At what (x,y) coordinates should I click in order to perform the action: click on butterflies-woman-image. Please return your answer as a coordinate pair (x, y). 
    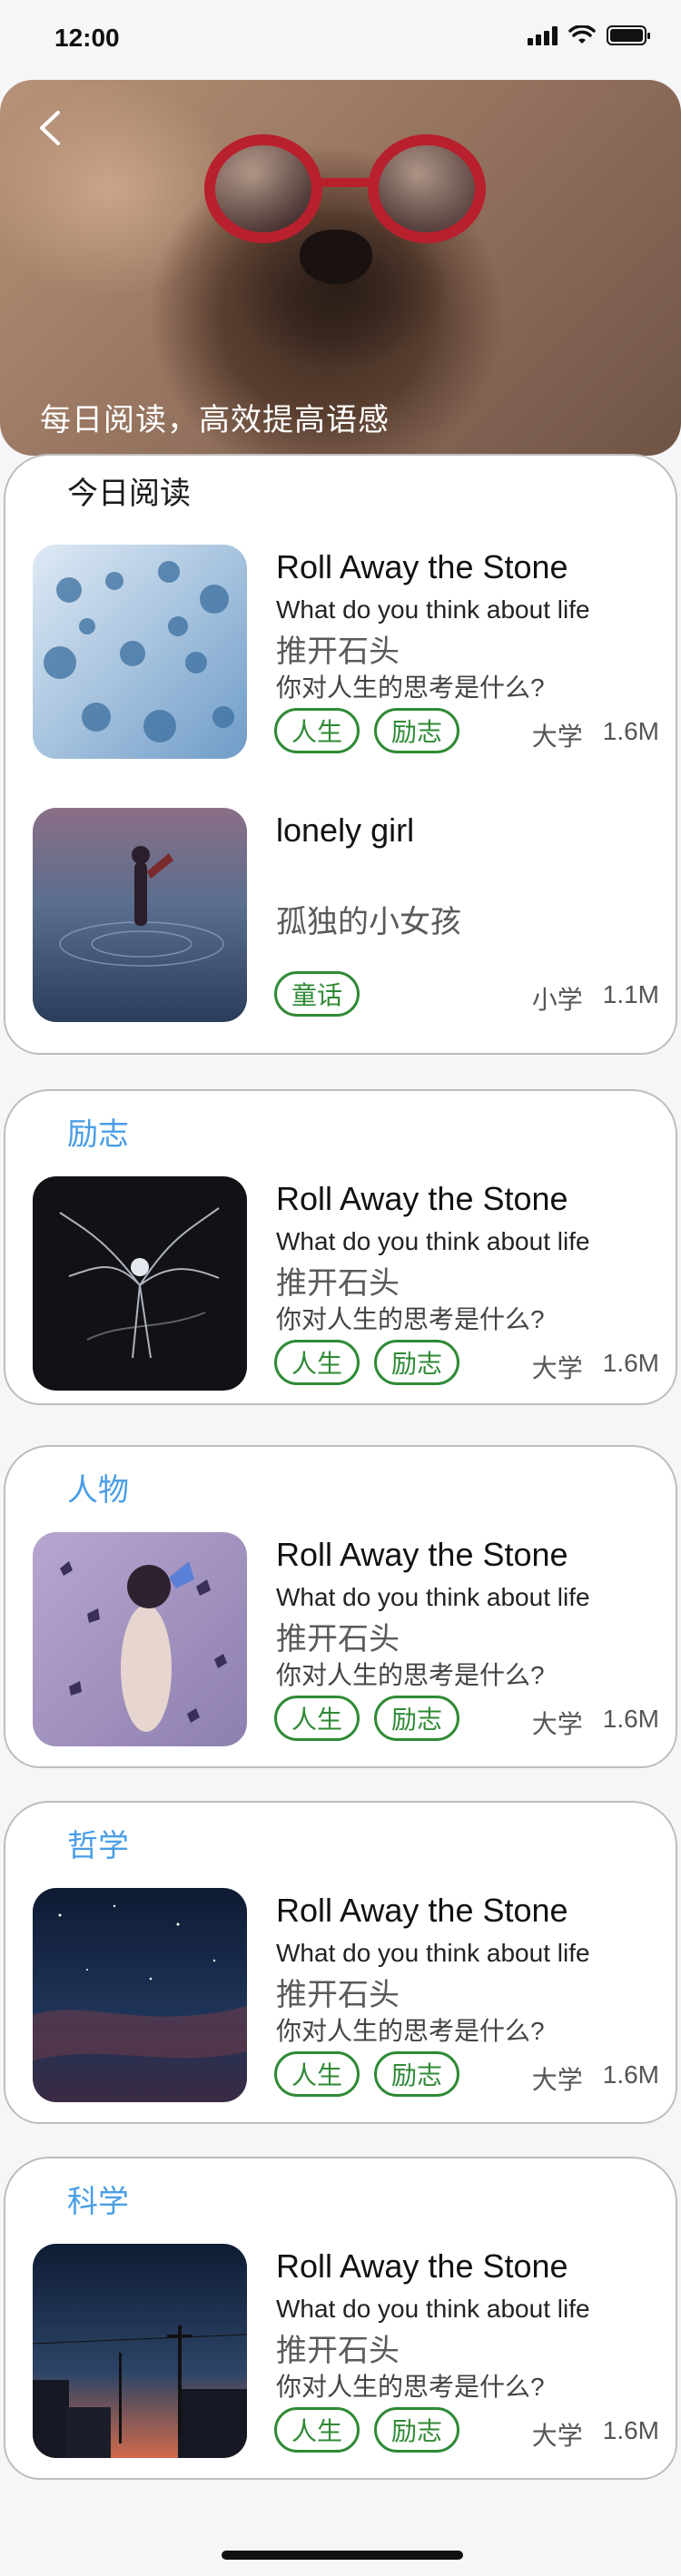
    Looking at the image, I should click on (140, 1639).